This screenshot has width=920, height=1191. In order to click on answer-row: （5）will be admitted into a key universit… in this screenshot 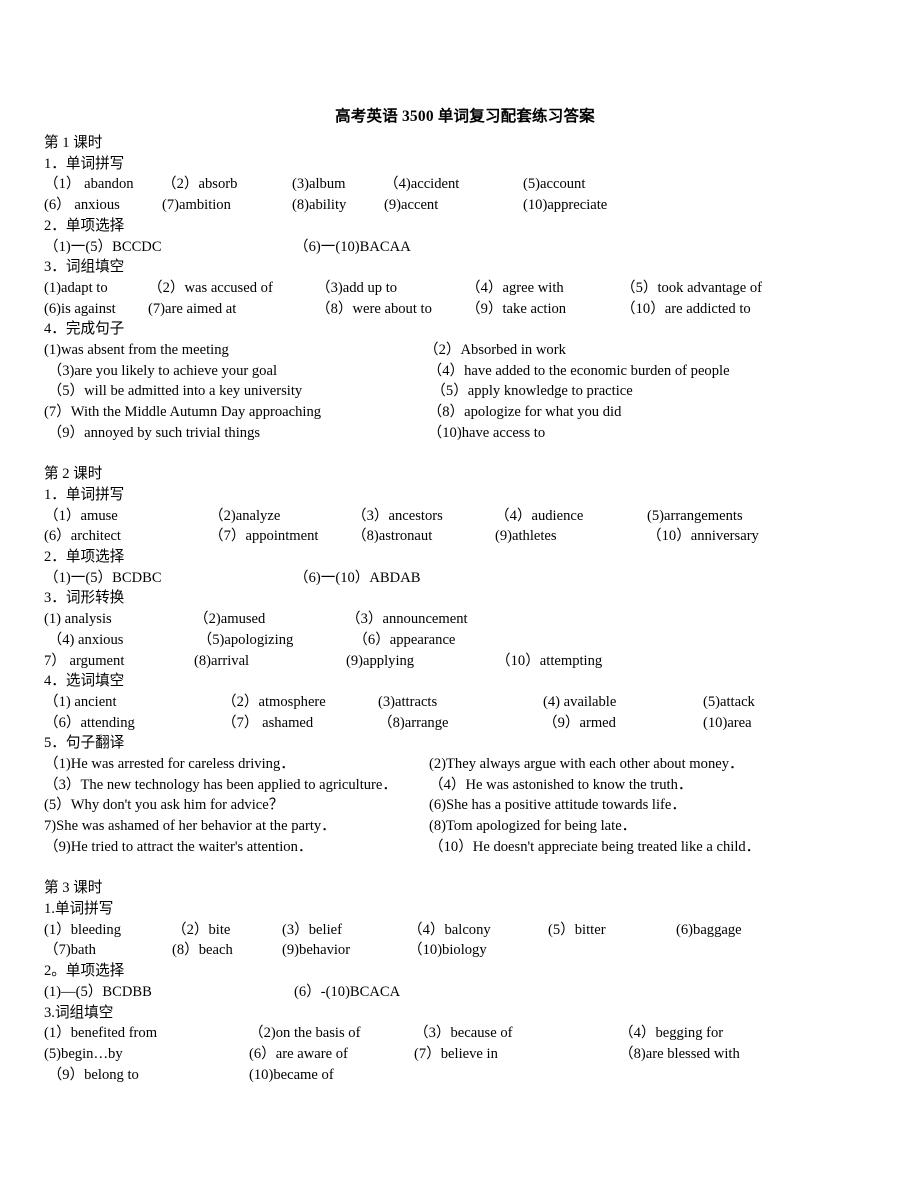, I will do `click(470, 391)`.